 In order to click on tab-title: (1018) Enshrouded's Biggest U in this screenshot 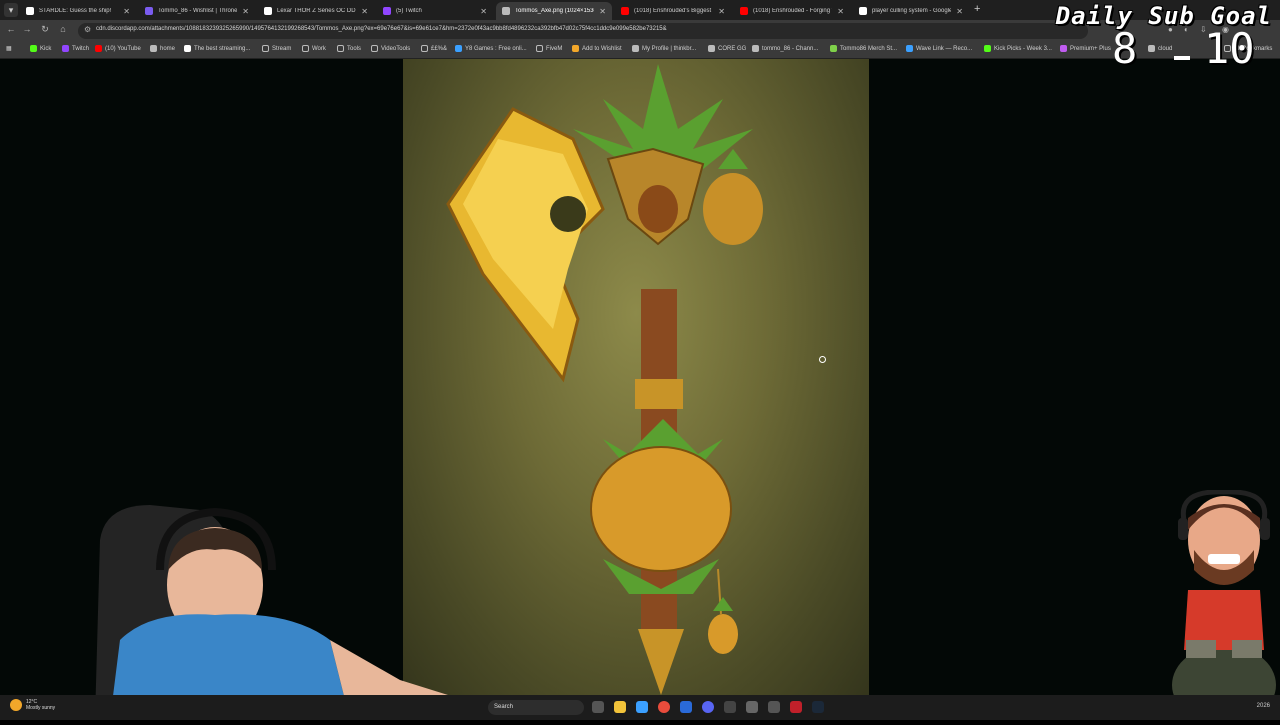, I will do `click(674, 11)`.